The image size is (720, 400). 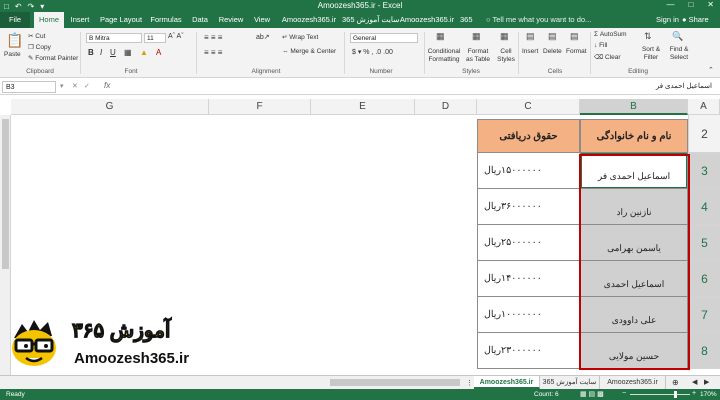 What do you see at coordinates (574, 36) in the screenshot?
I see `format-cells-icon: ▤` at bounding box center [574, 36].